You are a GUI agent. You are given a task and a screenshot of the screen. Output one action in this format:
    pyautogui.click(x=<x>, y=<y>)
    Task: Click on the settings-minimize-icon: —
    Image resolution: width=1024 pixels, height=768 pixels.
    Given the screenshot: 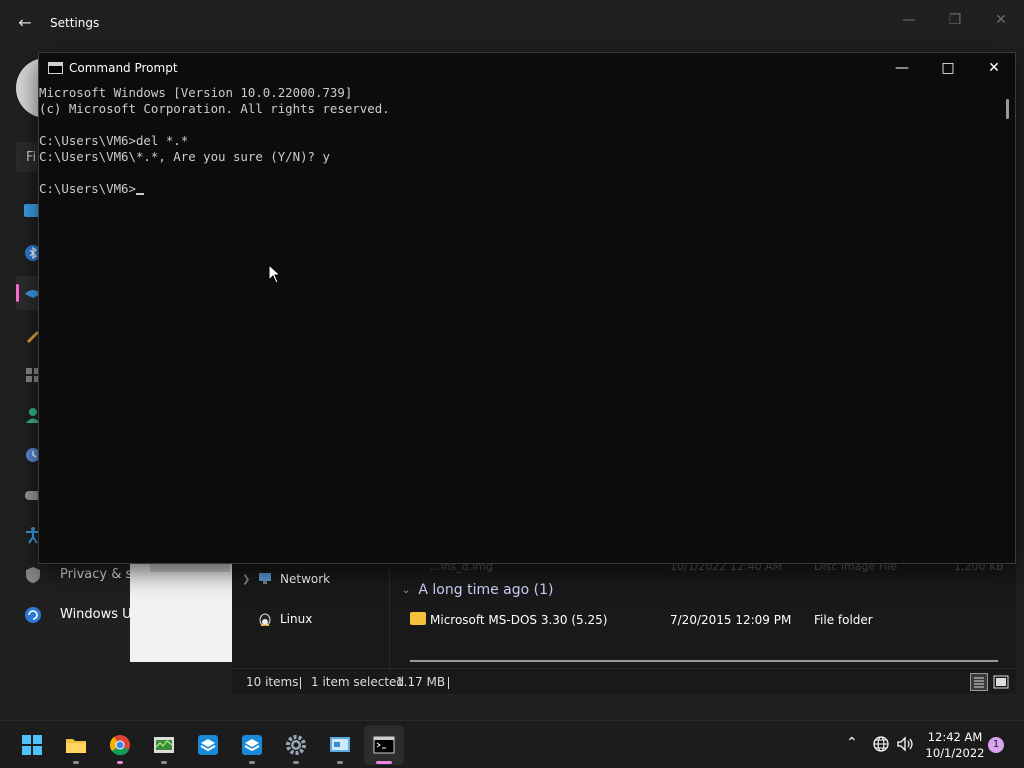 What is the action you would take?
    pyautogui.click(x=909, y=20)
    